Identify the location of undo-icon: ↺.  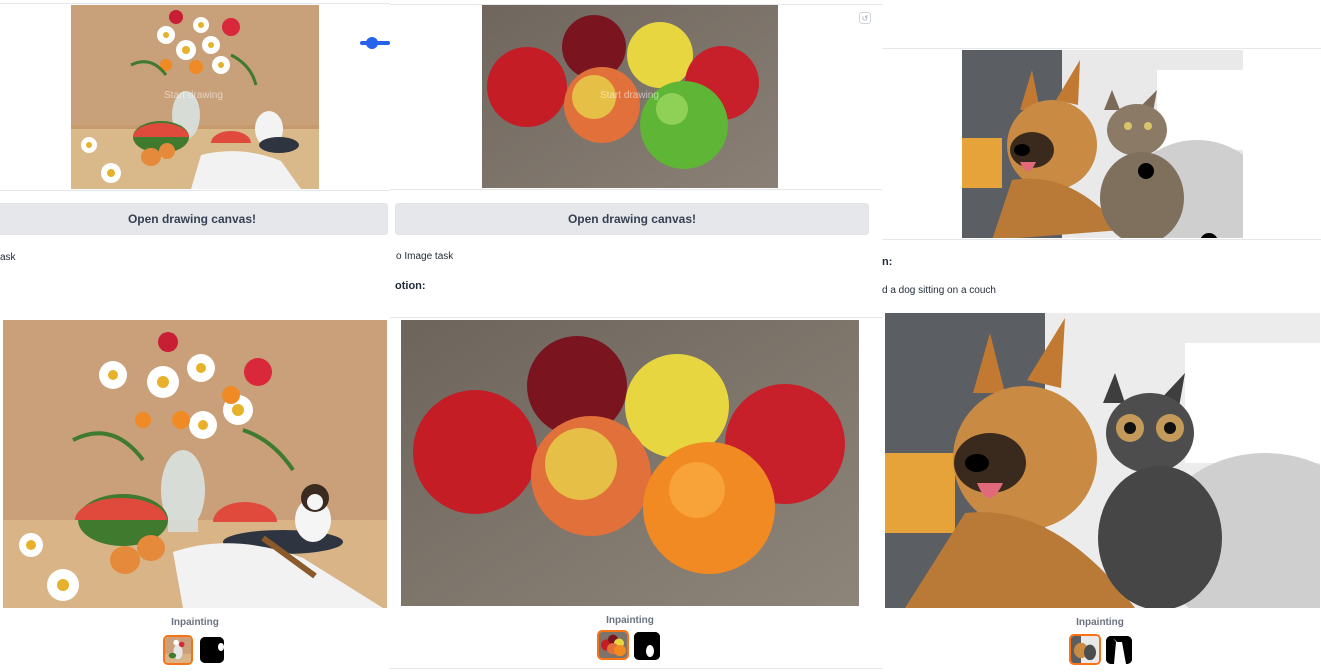
(865, 18).